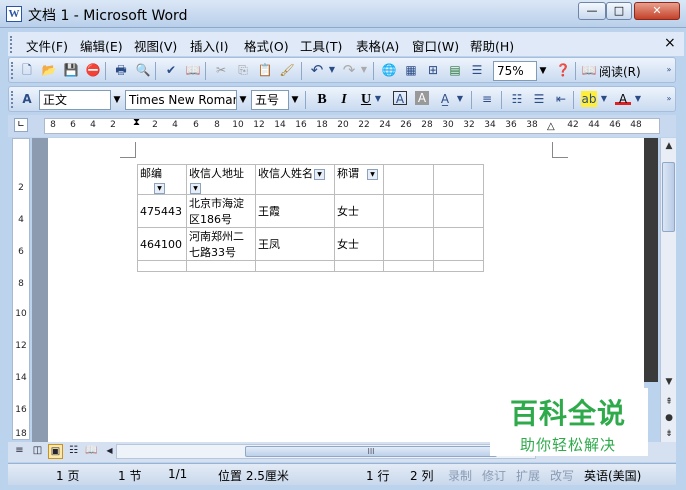  I want to click on status-language: 英语(美国), so click(612, 475).